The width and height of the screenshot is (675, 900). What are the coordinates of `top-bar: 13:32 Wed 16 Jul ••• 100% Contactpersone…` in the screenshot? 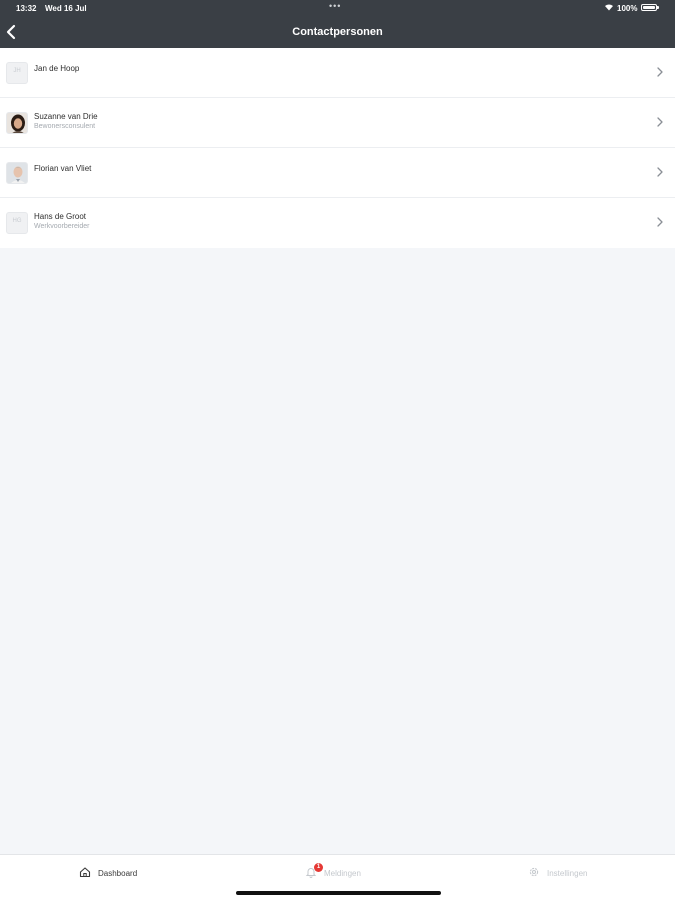 It's located at (337, 24).